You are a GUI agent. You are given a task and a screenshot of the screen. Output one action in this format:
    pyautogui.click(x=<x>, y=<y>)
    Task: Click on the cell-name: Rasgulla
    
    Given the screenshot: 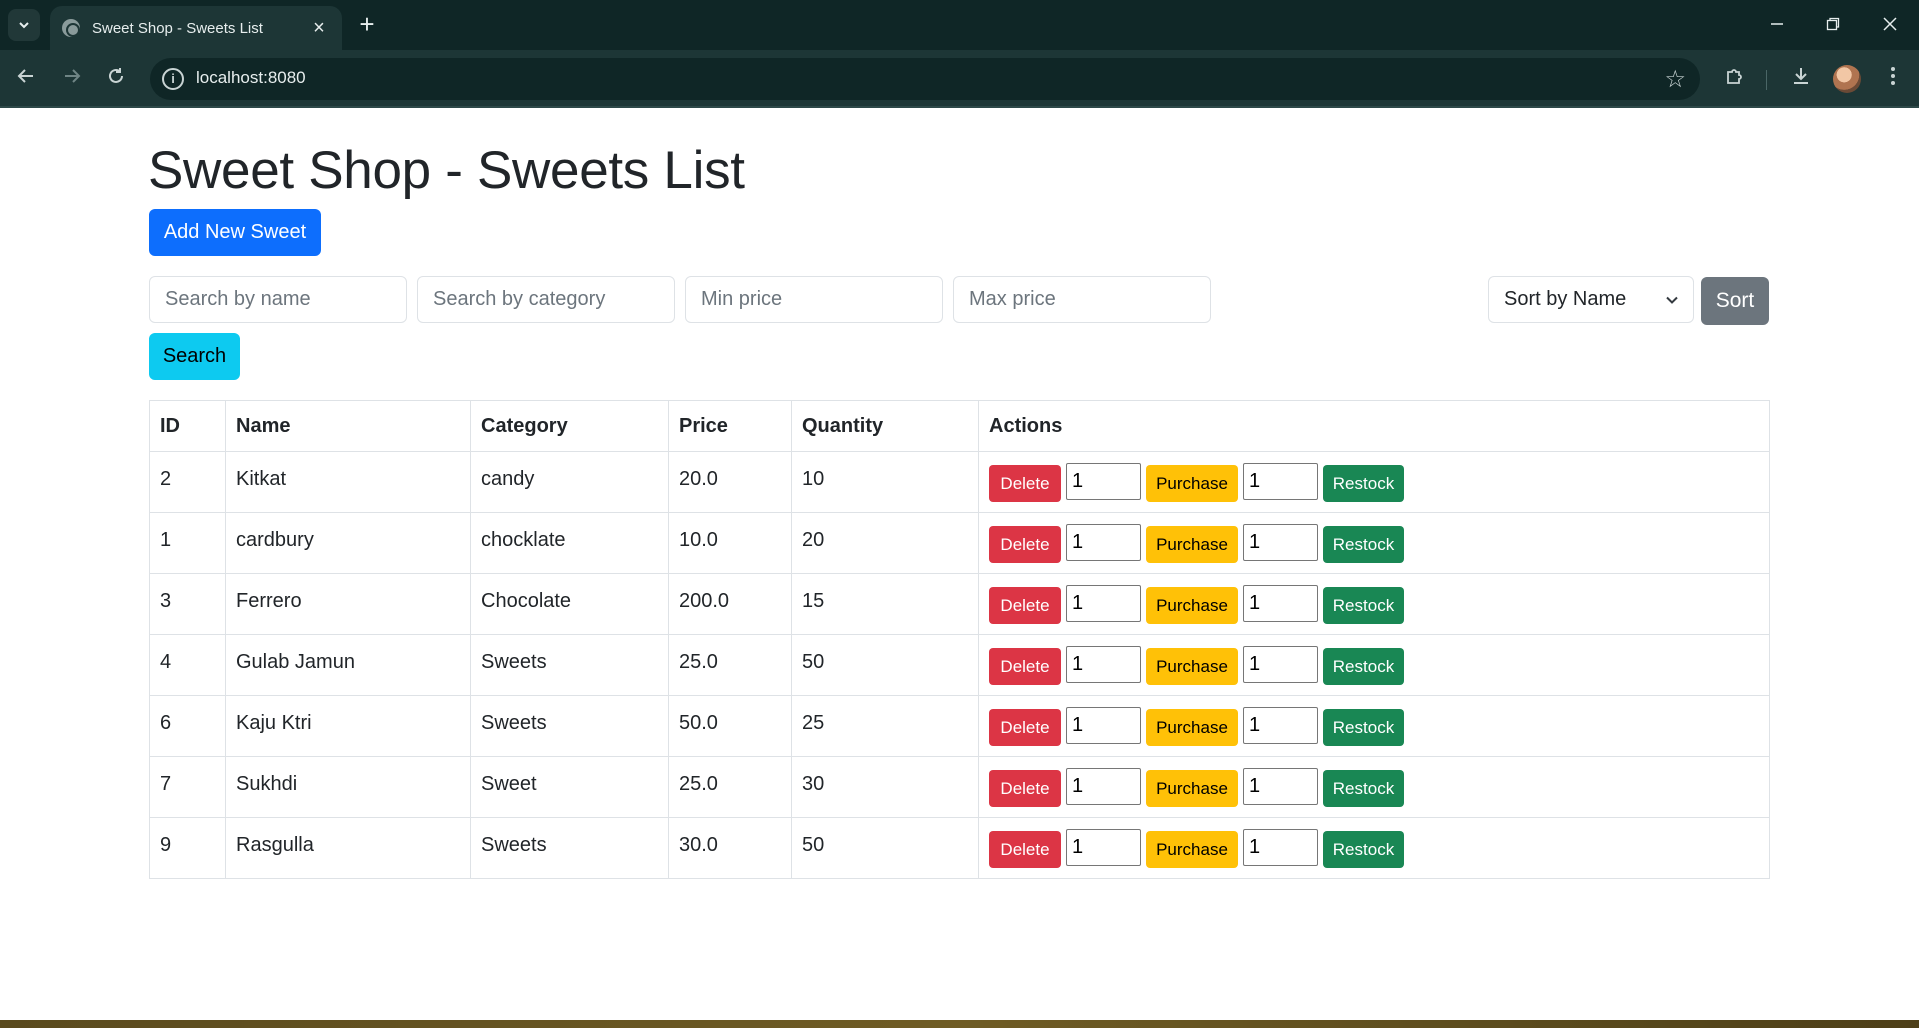 What is the action you would take?
    pyautogui.click(x=348, y=848)
    